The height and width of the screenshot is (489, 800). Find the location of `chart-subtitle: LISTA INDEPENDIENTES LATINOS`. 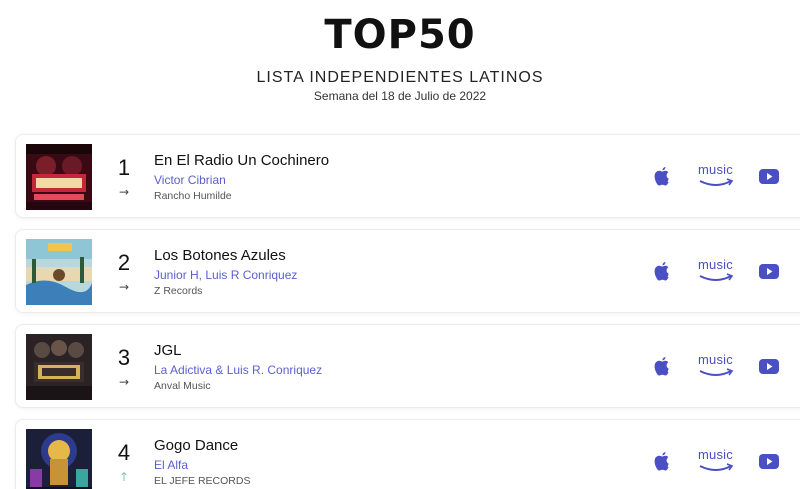

chart-subtitle: LISTA INDEPENDIENTES LATINOS is located at coordinates (400, 77).